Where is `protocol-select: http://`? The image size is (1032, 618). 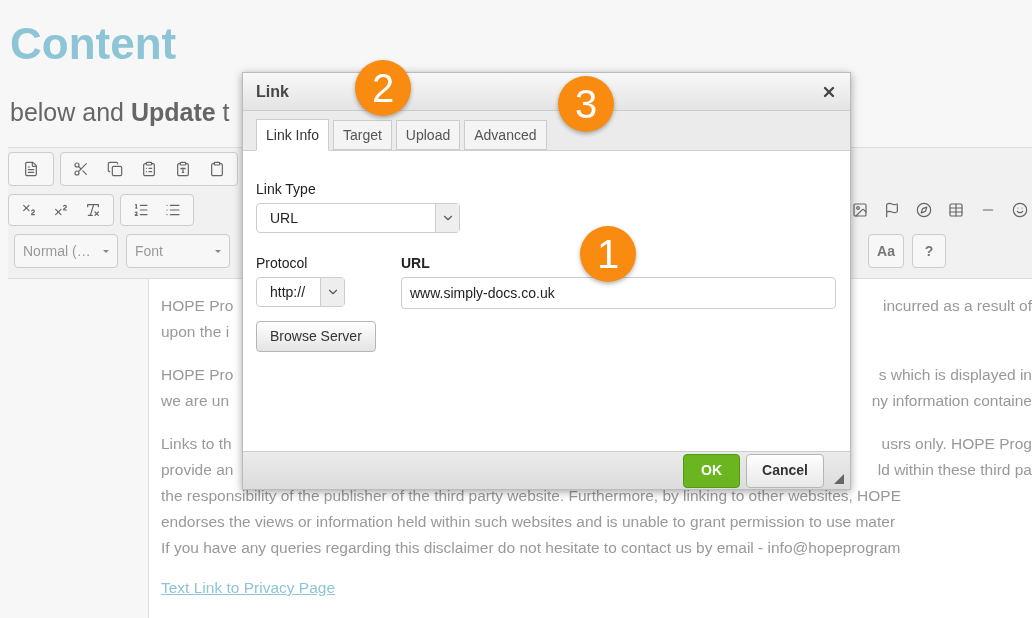
protocol-select: http:// is located at coordinates (300, 292).